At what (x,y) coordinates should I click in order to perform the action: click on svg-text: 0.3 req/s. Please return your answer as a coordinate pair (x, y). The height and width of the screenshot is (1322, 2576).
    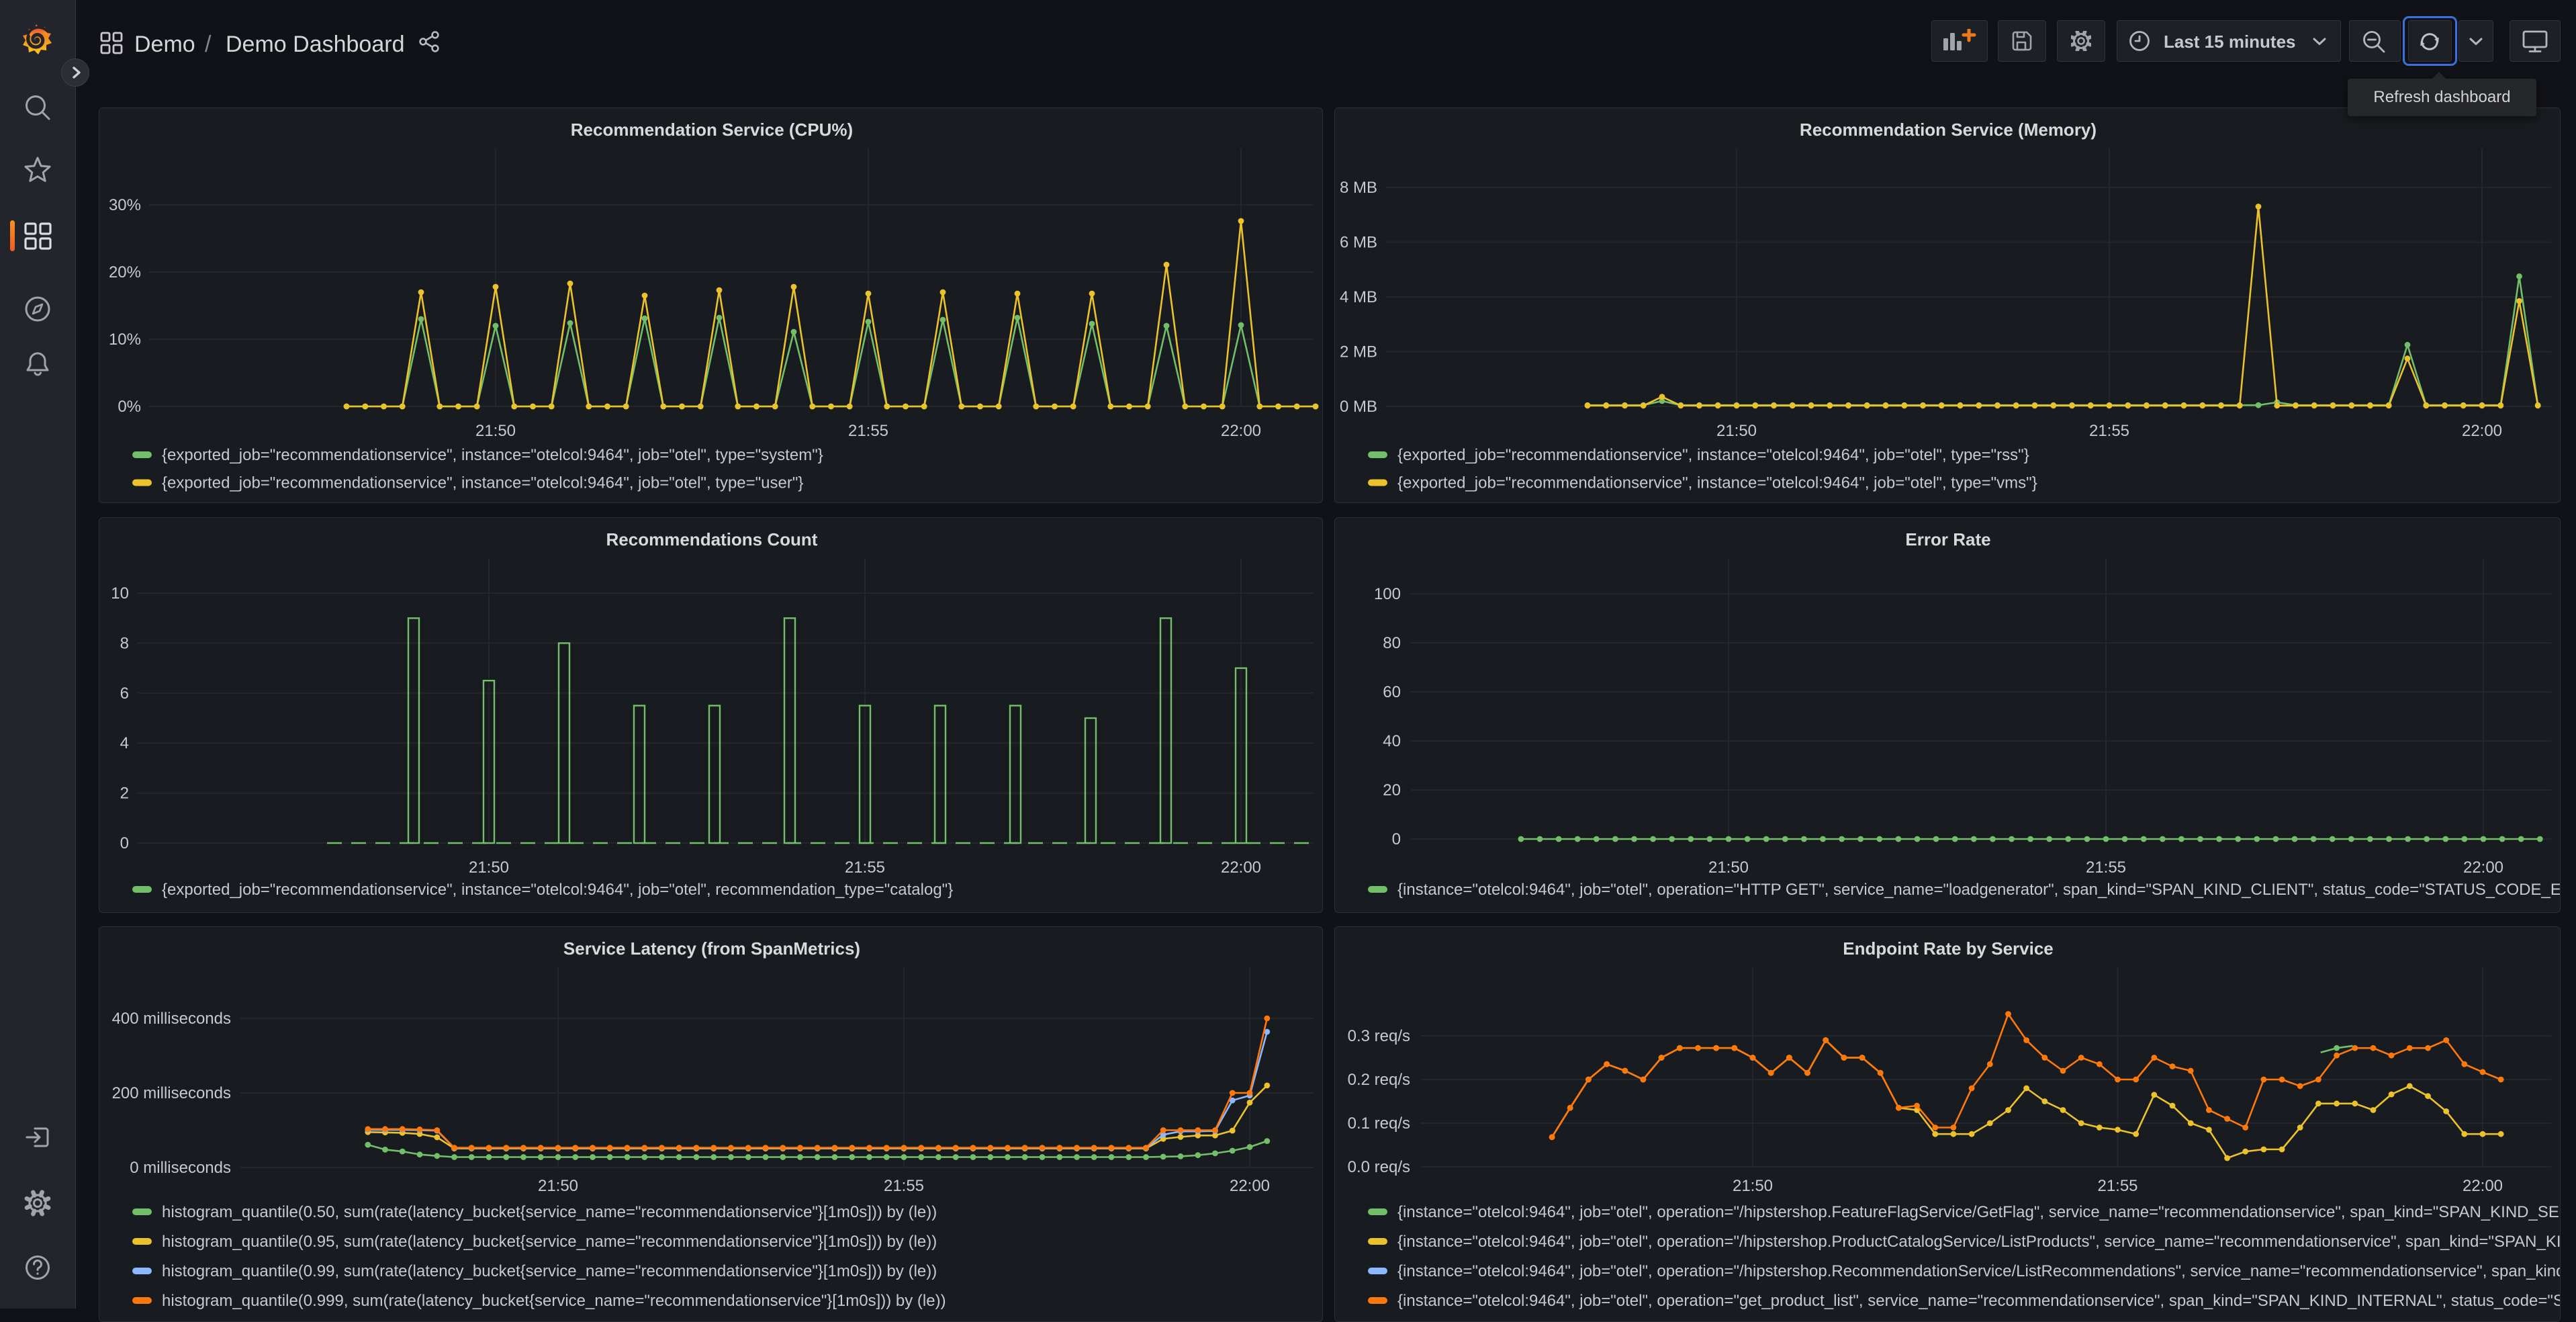
    Looking at the image, I should click on (1379, 1036).